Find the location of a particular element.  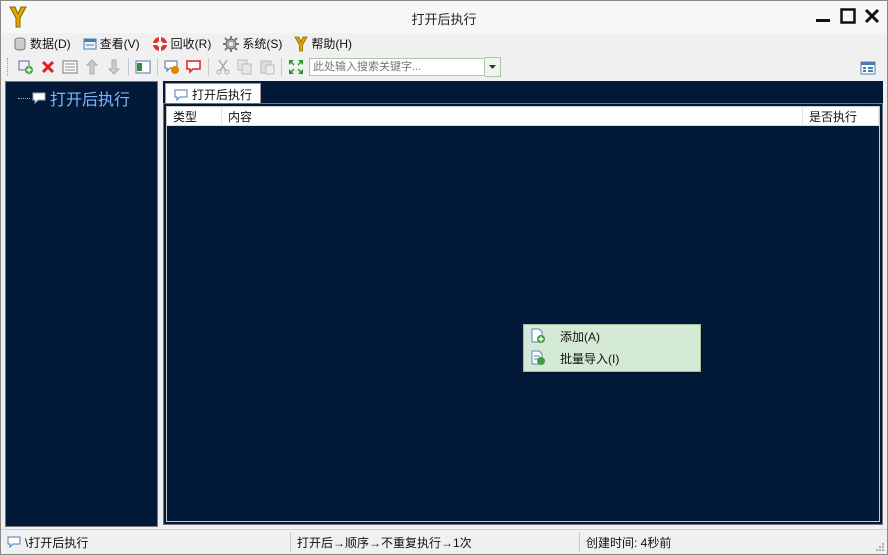

toolbar-grip is located at coordinates (9, 67).